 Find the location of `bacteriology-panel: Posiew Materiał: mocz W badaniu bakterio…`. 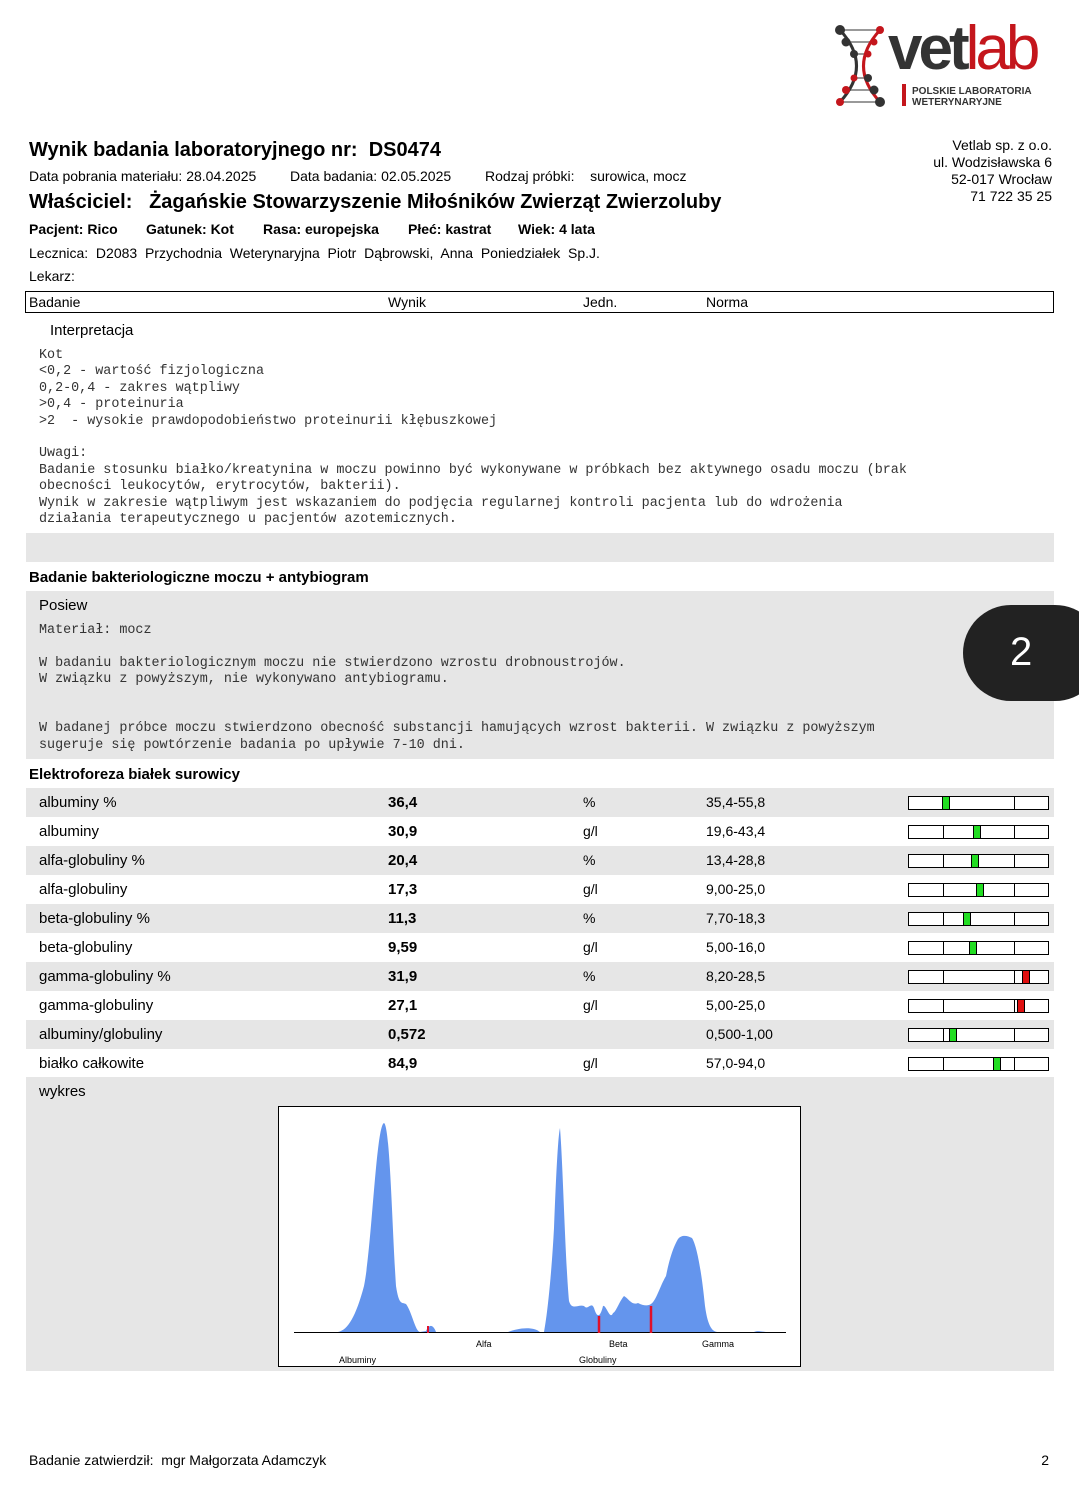

bacteriology-panel: Posiew Materiał: mocz W badaniu bakterio… is located at coordinates (540, 675).